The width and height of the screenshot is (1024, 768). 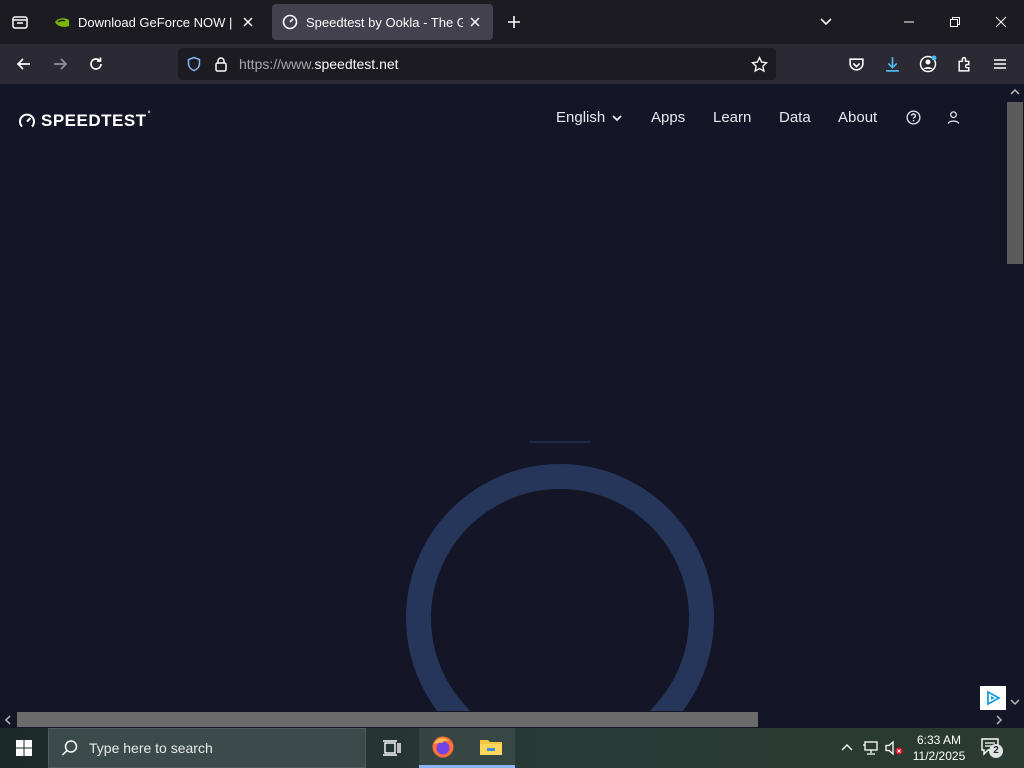 I want to click on minimize-icon, so click(x=909, y=22).